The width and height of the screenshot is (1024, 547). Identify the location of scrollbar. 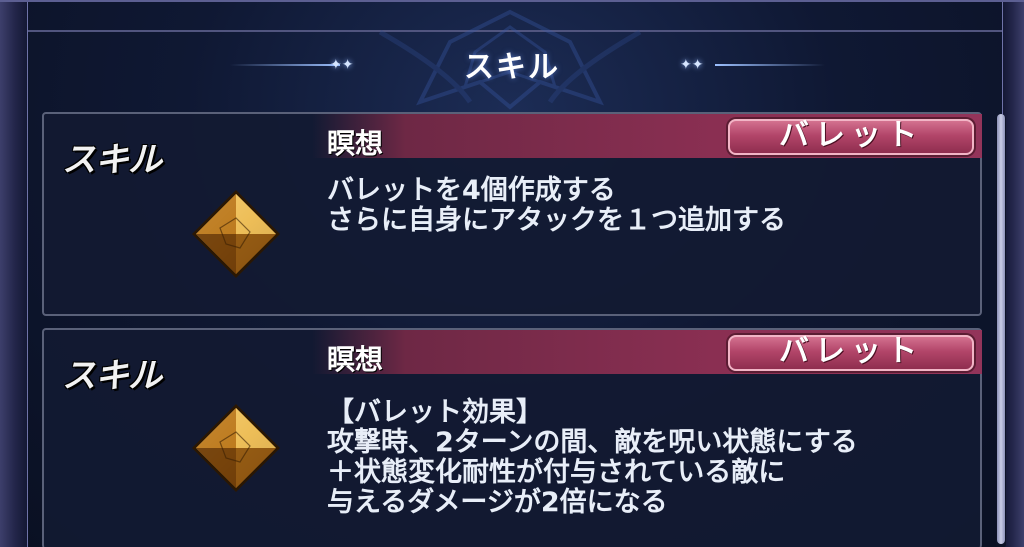
(1001, 330).